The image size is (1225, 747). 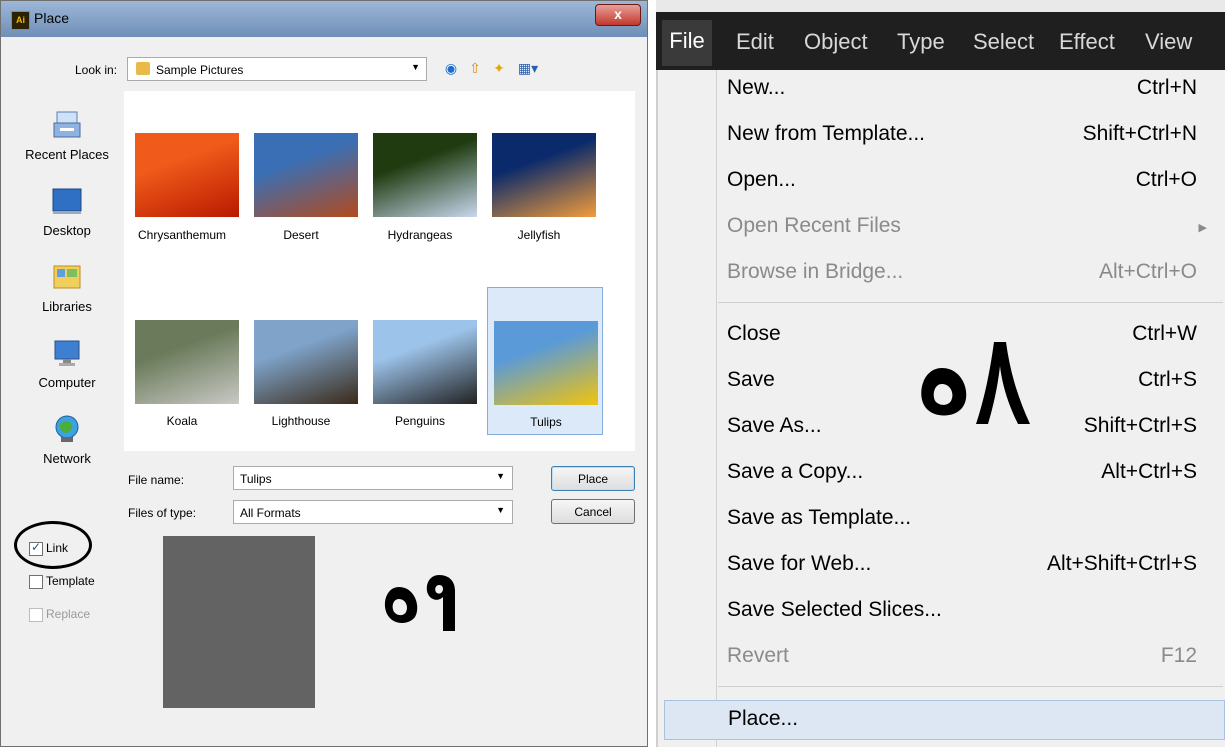 I want to click on place-button: Place, so click(x=593, y=478).